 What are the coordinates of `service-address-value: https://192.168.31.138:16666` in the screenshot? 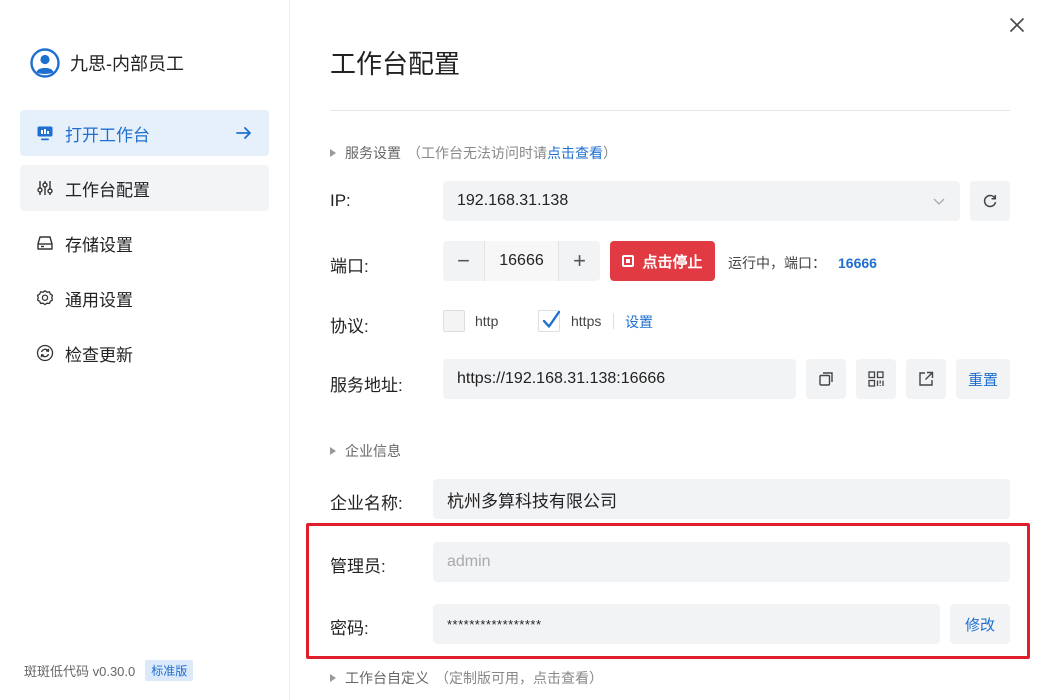 It's located at (561, 378).